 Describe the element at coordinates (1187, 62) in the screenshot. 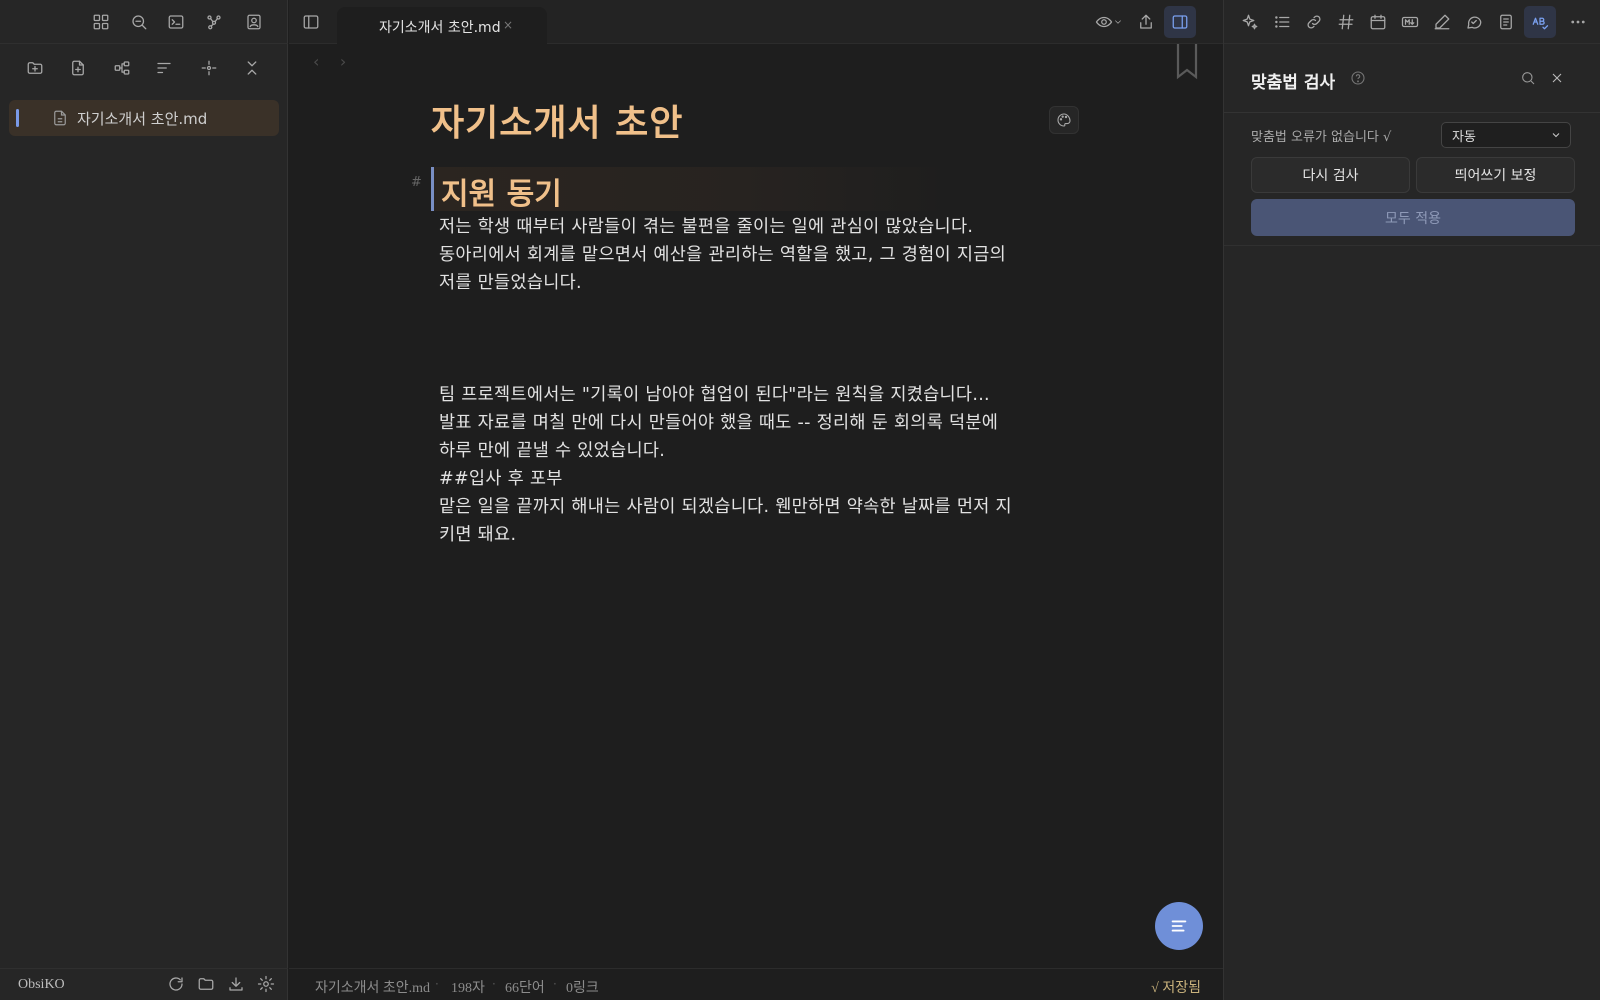

I see `bookmark-icon` at that location.